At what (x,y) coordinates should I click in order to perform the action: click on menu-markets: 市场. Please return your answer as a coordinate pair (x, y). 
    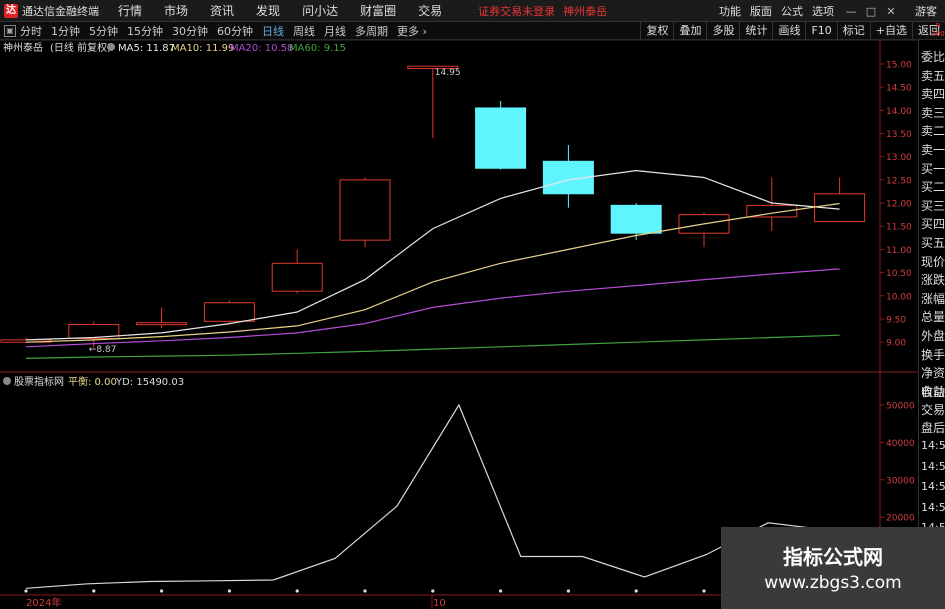
    Looking at the image, I should click on (176, 10).